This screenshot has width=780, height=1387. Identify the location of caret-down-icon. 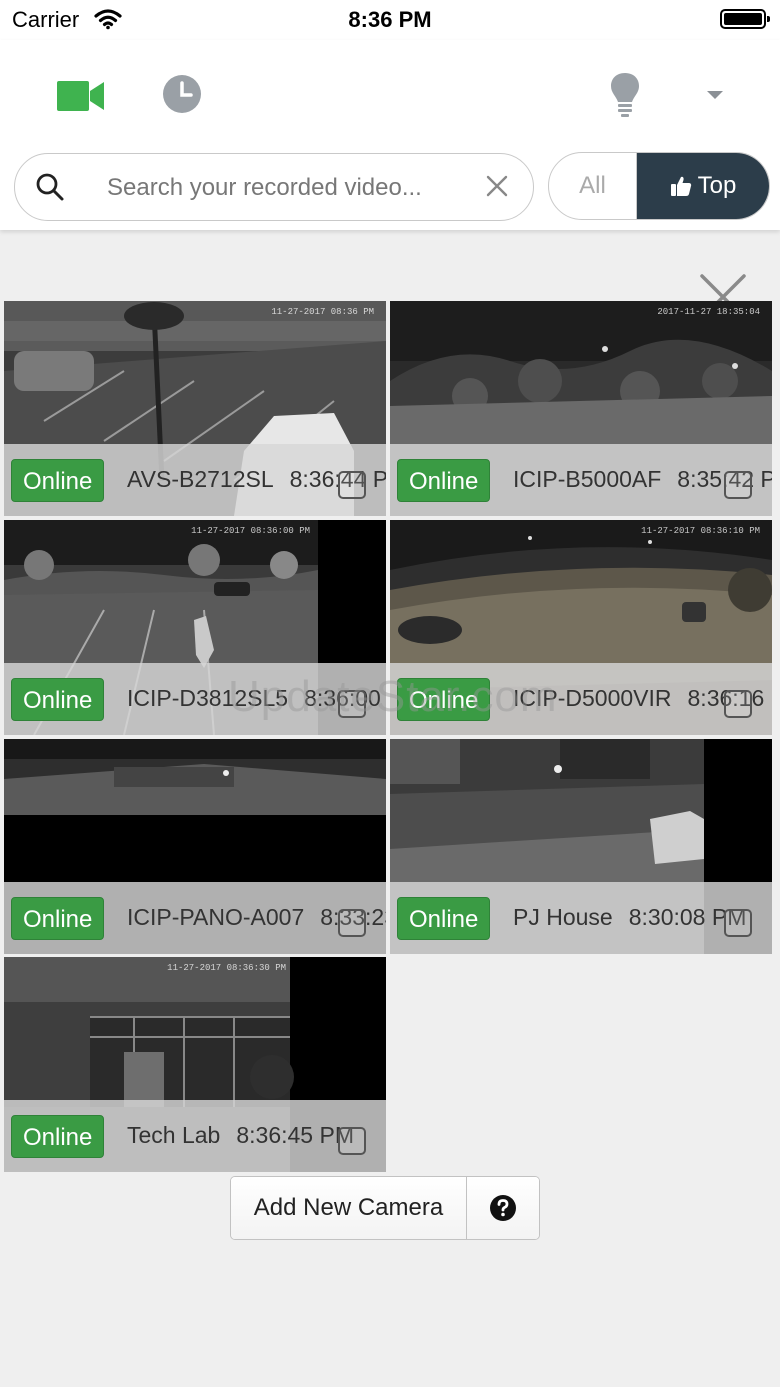
(715, 95).